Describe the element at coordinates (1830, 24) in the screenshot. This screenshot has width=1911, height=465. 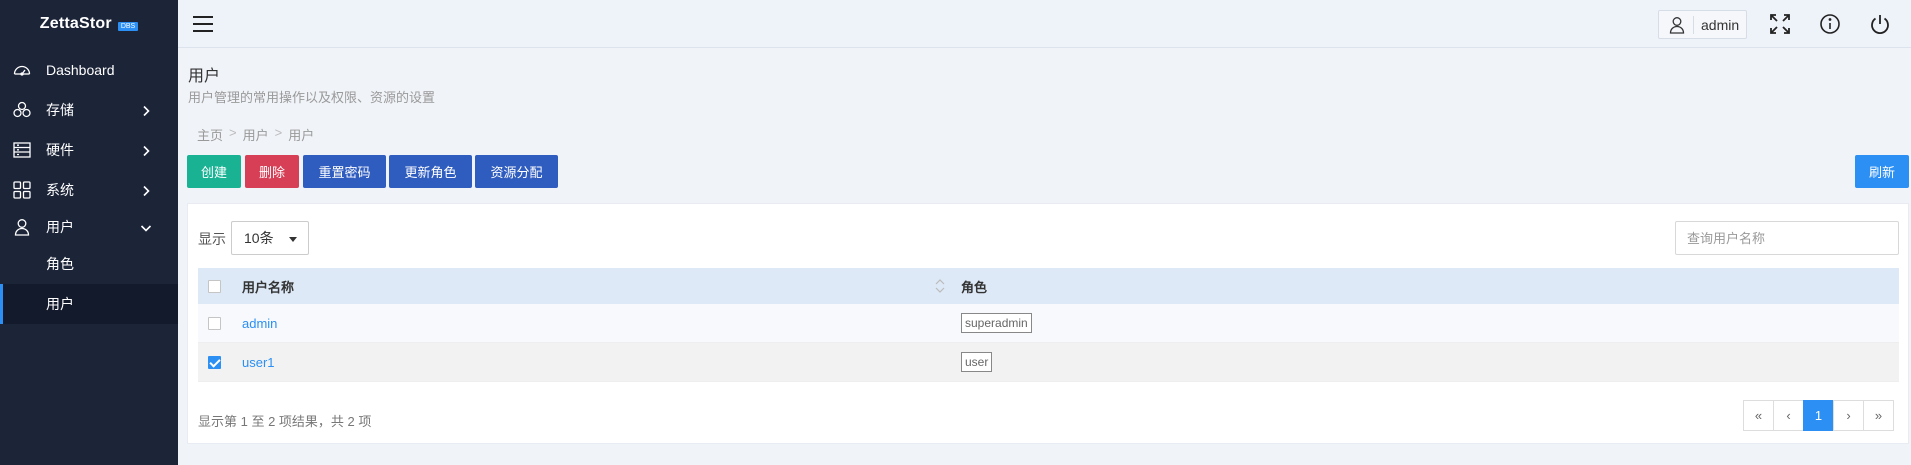
I see `info-icon` at that location.